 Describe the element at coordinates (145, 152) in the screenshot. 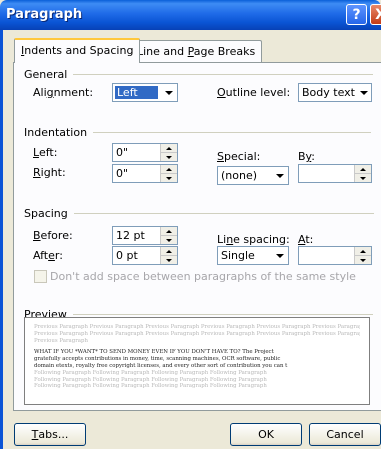

I see `left-indent-spinner: 0"` at that location.